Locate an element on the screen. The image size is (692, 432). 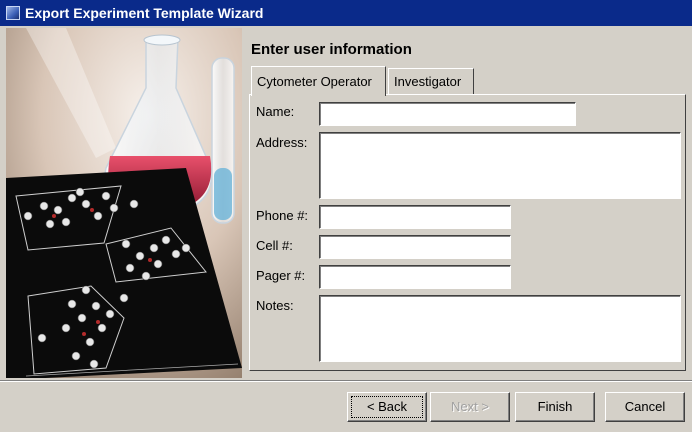
notes-label: Notes: is located at coordinates (275, 305).